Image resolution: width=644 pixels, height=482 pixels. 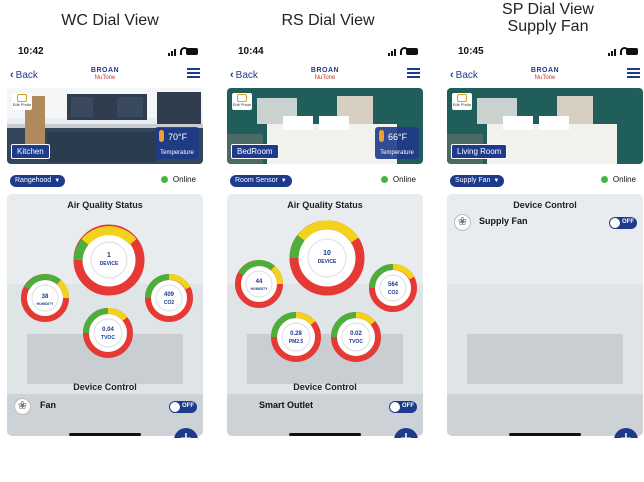 I want to click on device-selector: Rangehood ▼, so click(x=38, y=181).